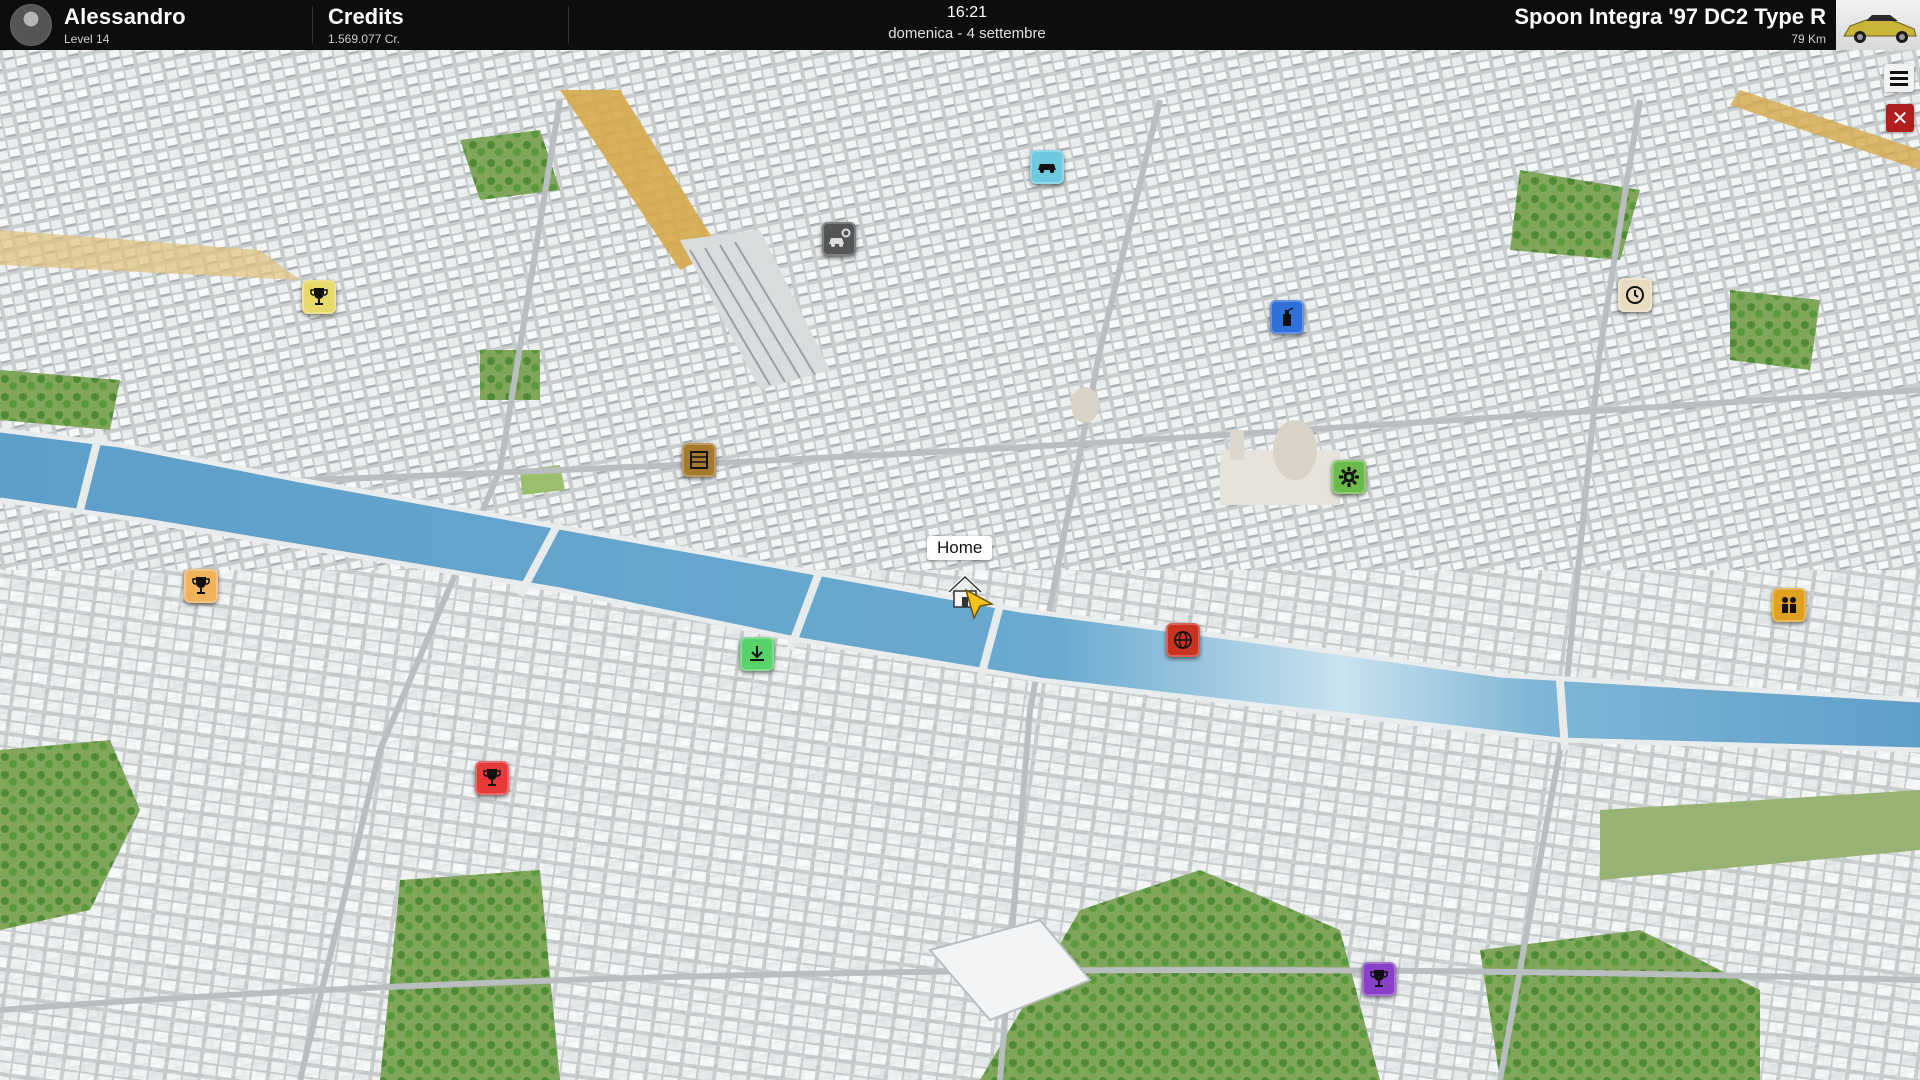 This screenshot has height=1080, width=1920. I want to click on close-button: ✕, so click(1900, 118).